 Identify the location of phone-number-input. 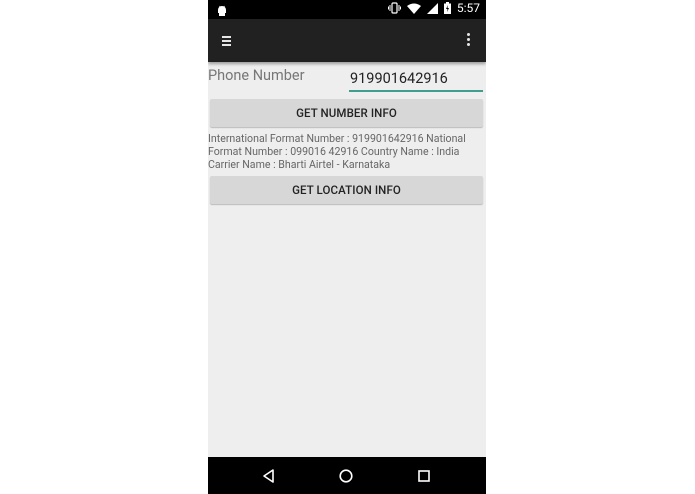
(416, 79).